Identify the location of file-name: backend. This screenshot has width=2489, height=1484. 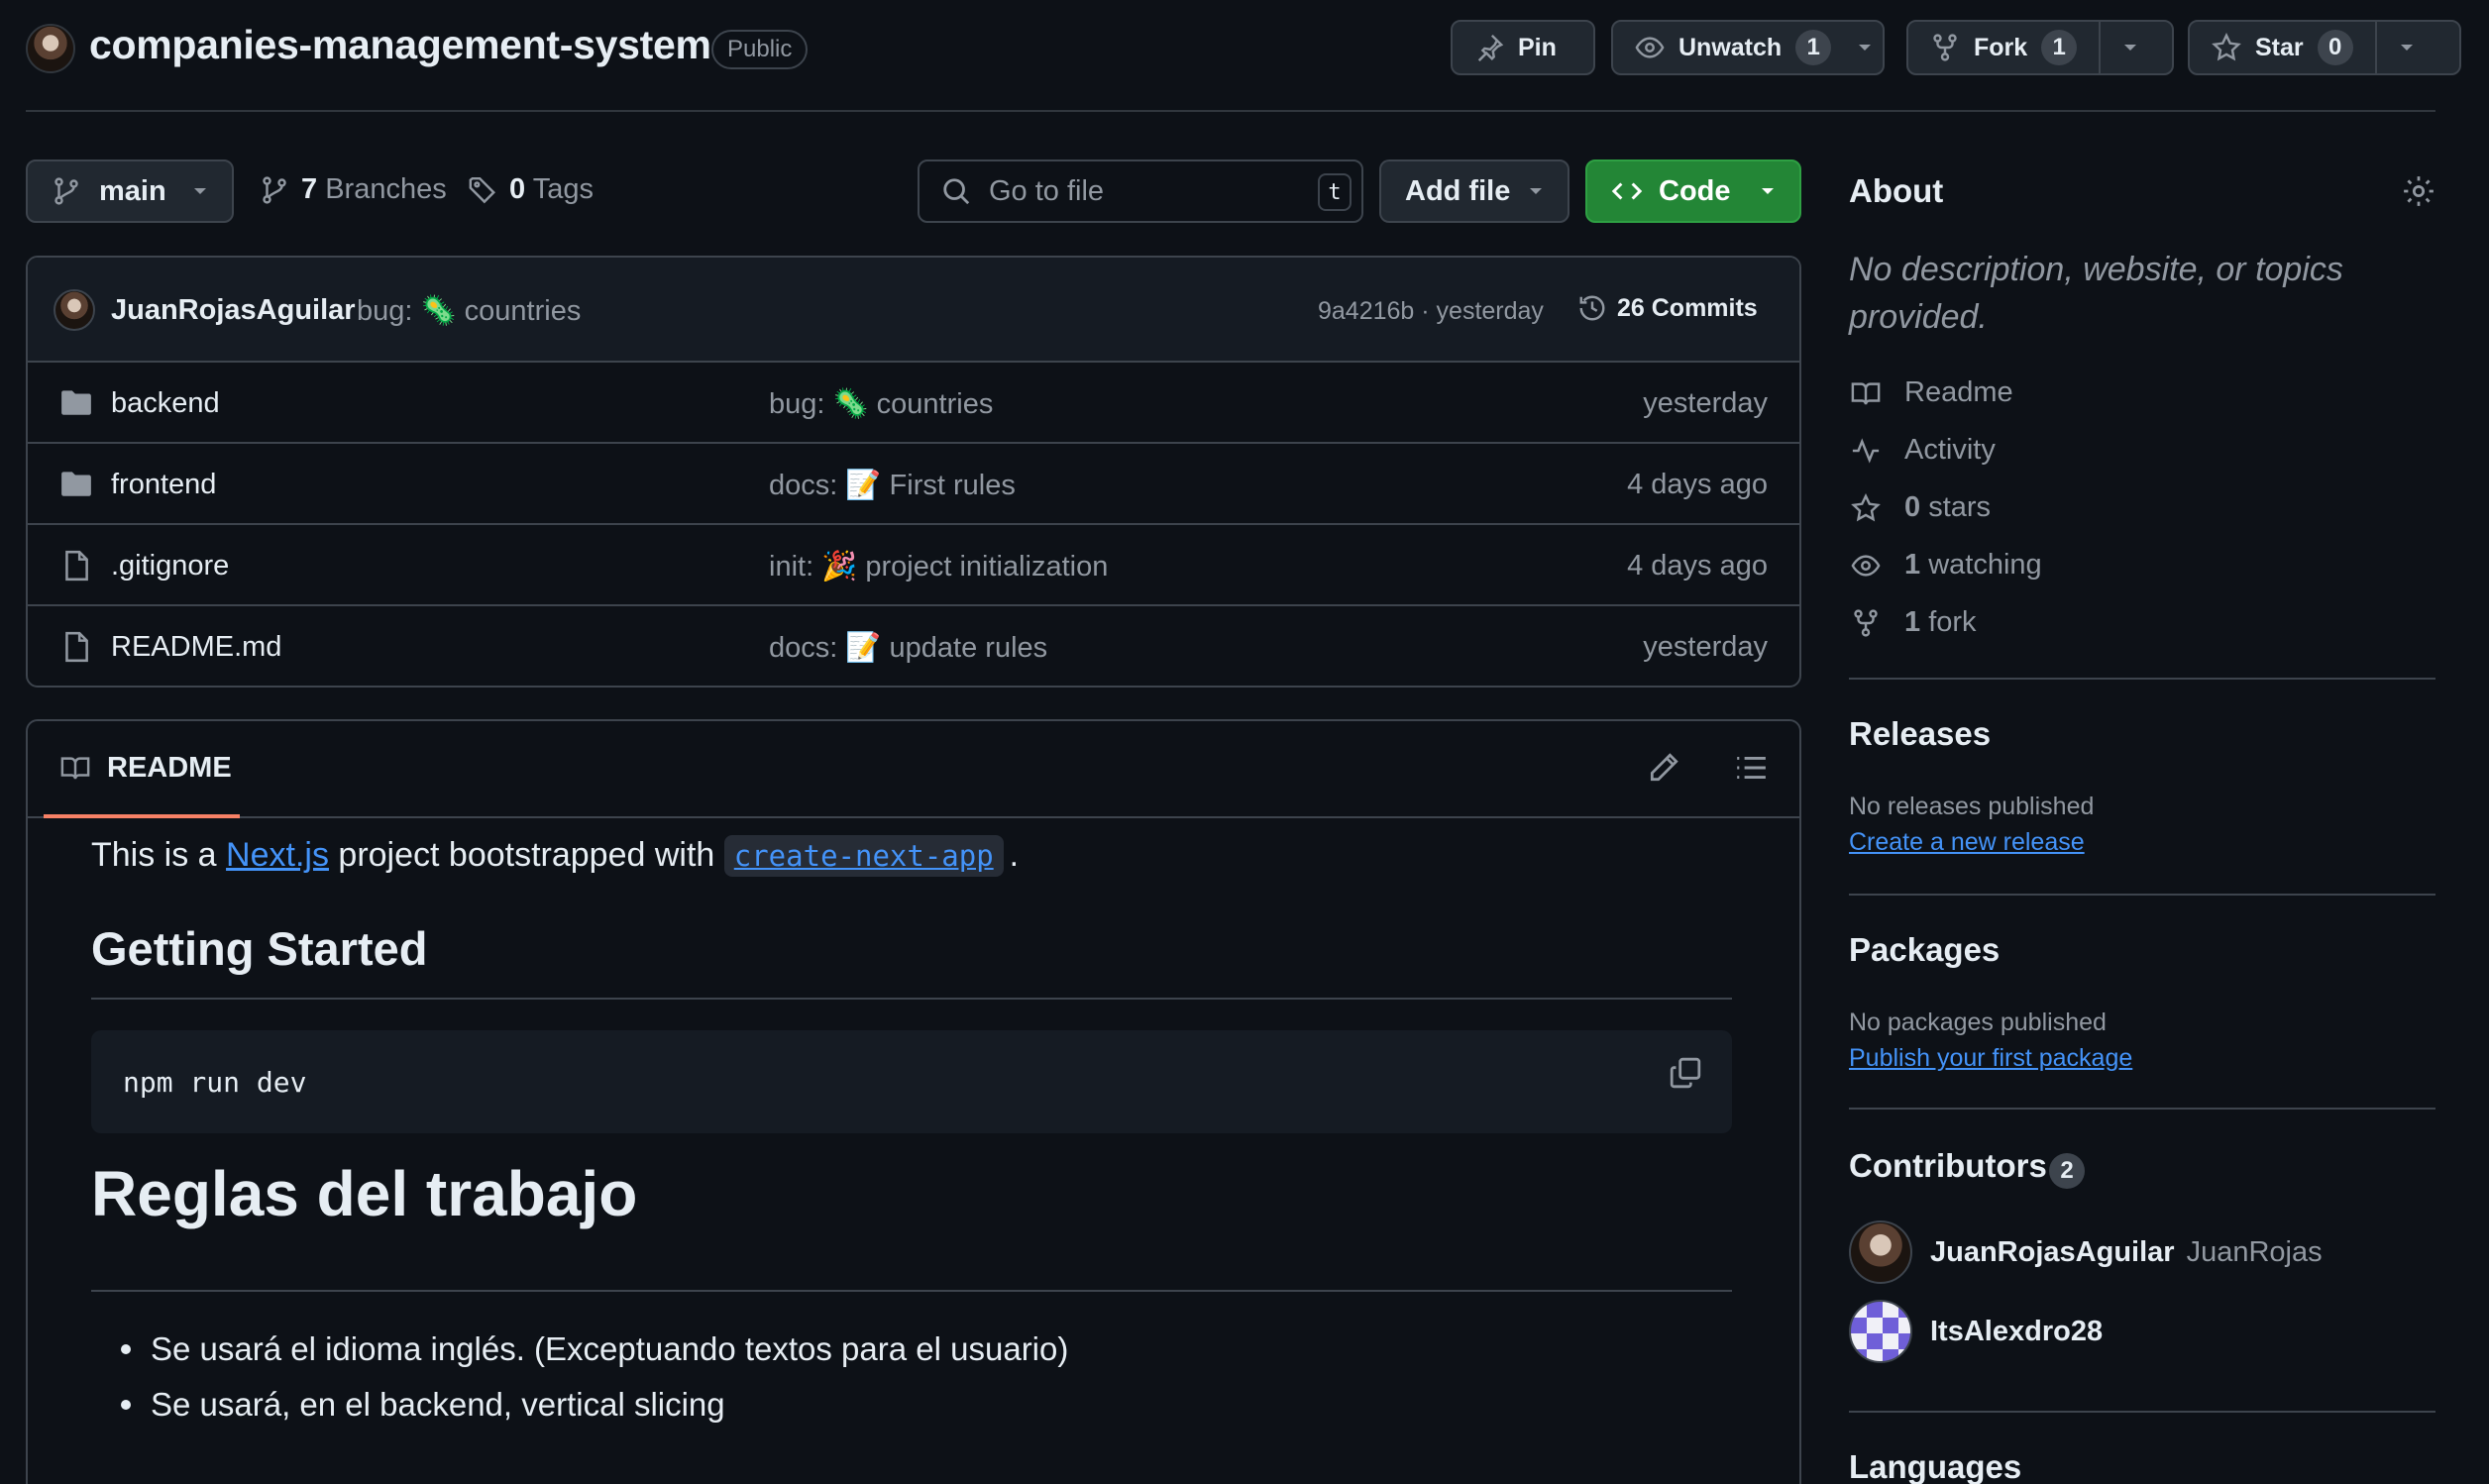
(165, 403).